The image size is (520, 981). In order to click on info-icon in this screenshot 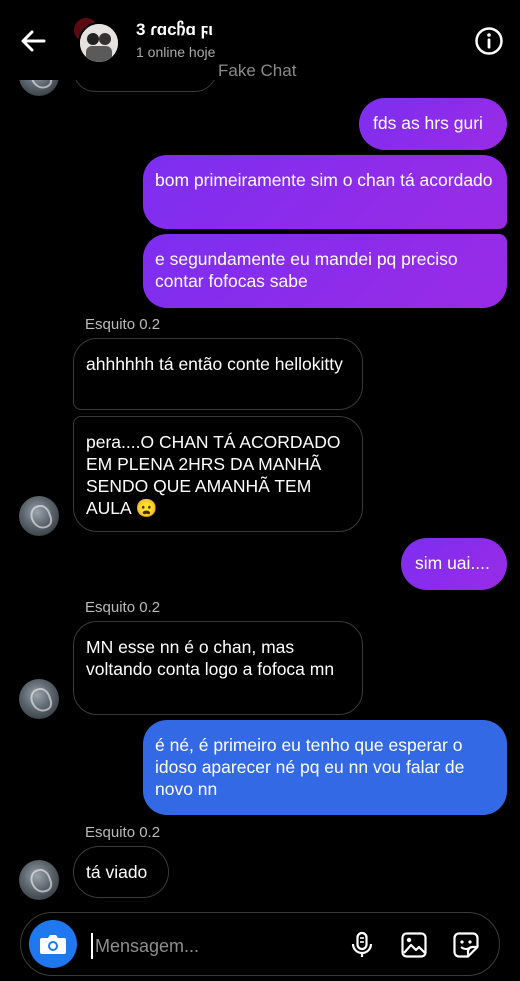, I will do `click(489, 41)`.